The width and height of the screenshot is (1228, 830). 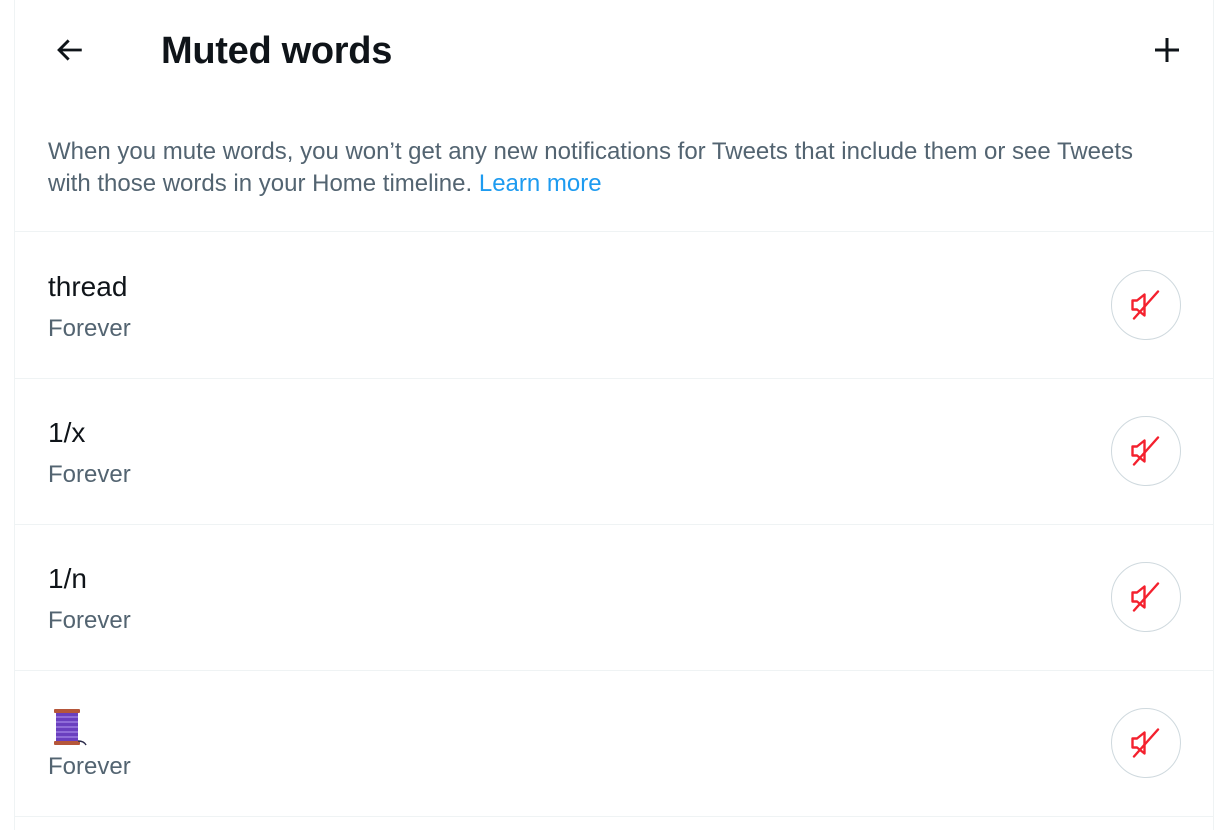 What do you see at coordinates (67, 726) in the screenshot?
I see `muted-word-text: 🧵` at bounding box center [67, 726].